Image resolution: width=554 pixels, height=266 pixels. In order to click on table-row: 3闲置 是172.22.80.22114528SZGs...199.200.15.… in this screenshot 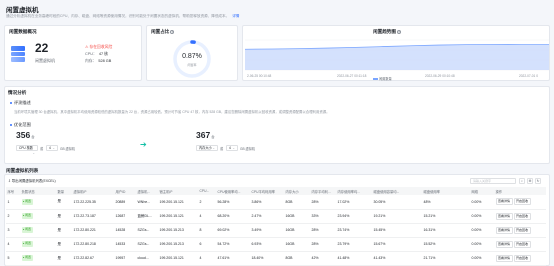, I will do `click(276, 230)`.